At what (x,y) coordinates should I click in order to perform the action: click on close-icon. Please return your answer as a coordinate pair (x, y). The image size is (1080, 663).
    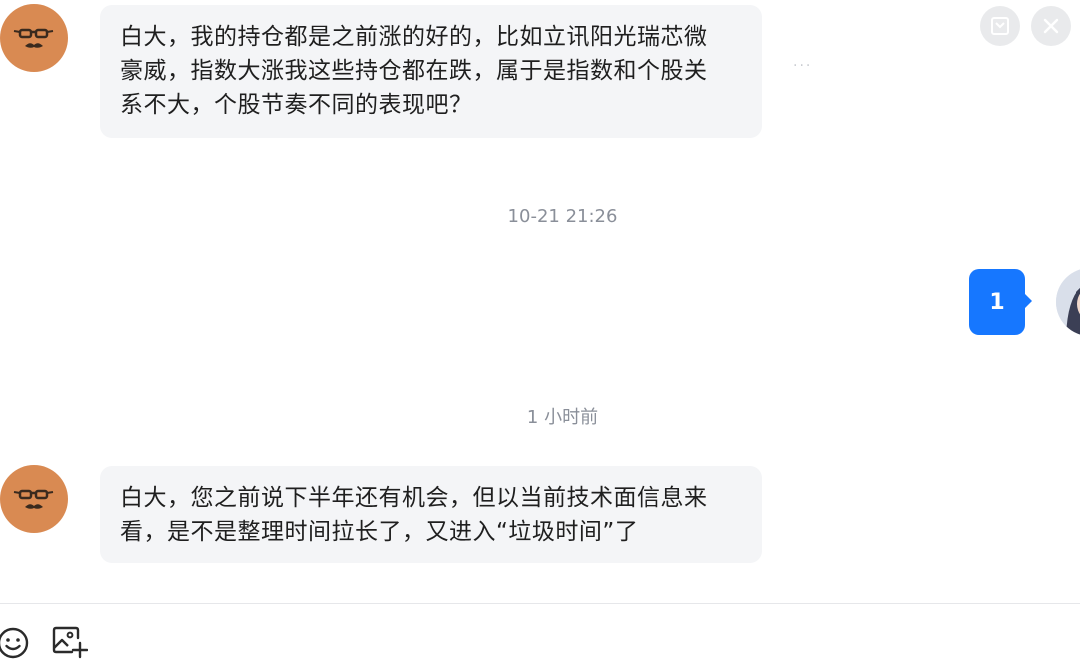
    Looking at the image, I should click on (1051, 26).